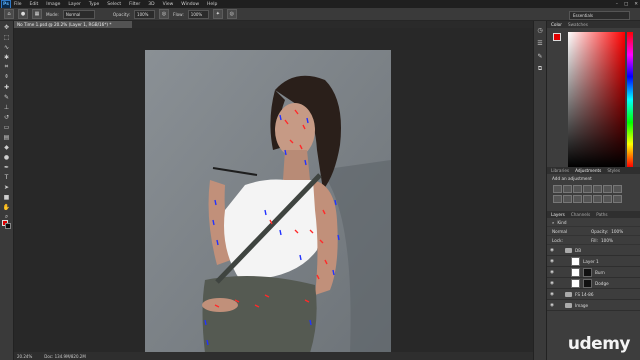  Describe the element at coordinates (593, 261) in the screenshot. I see `layer-row: ◉ Layer 1` at that location.